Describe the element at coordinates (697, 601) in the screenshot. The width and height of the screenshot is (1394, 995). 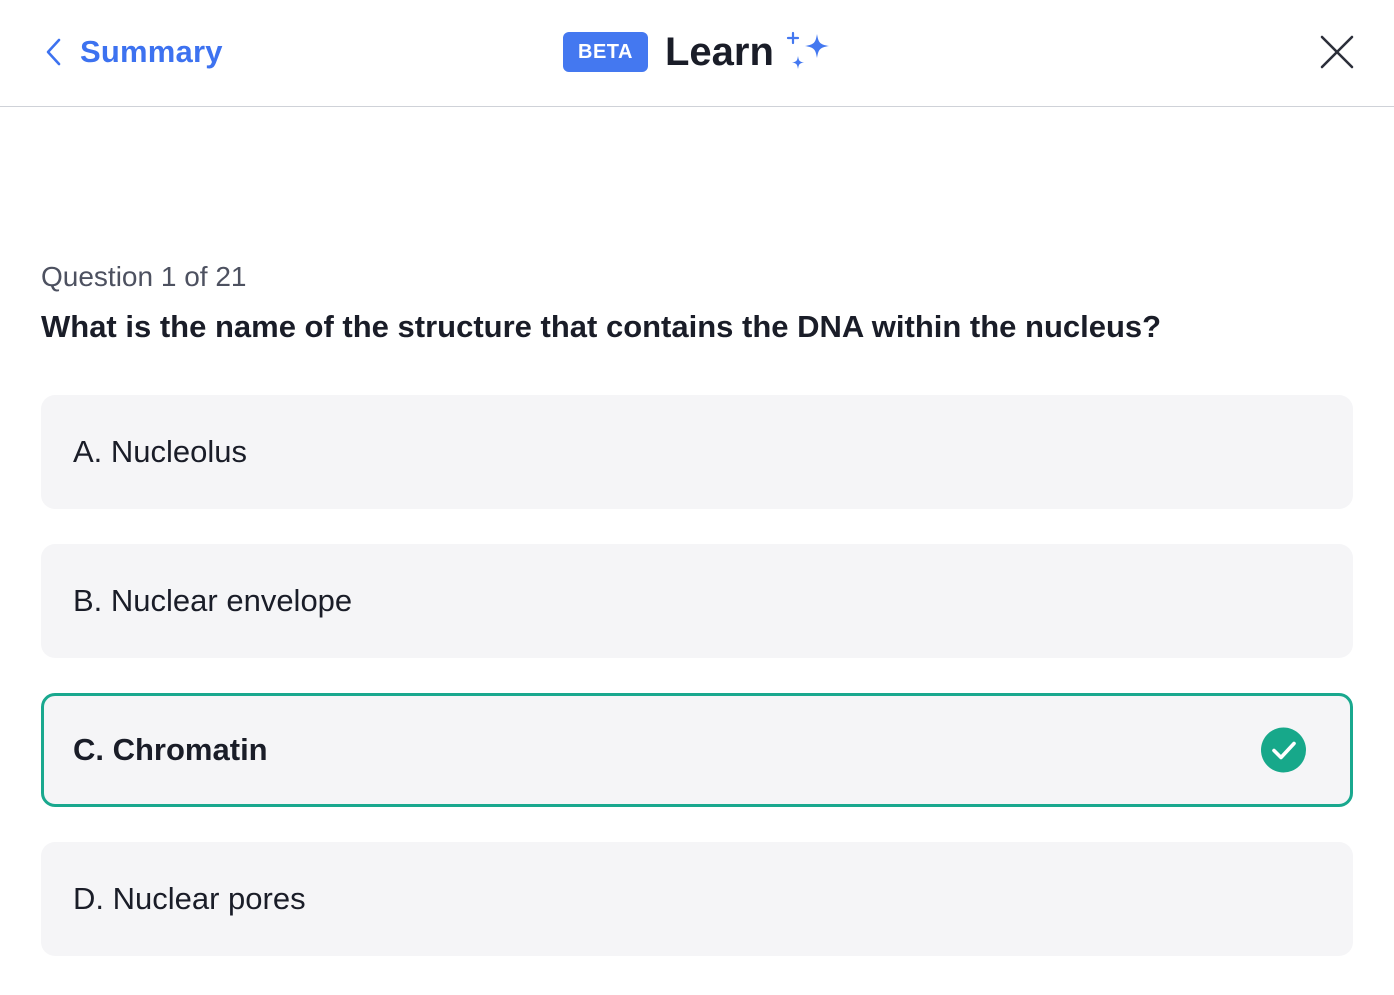
I see `answer-option-b: B. Nuclear envelope` at that location.